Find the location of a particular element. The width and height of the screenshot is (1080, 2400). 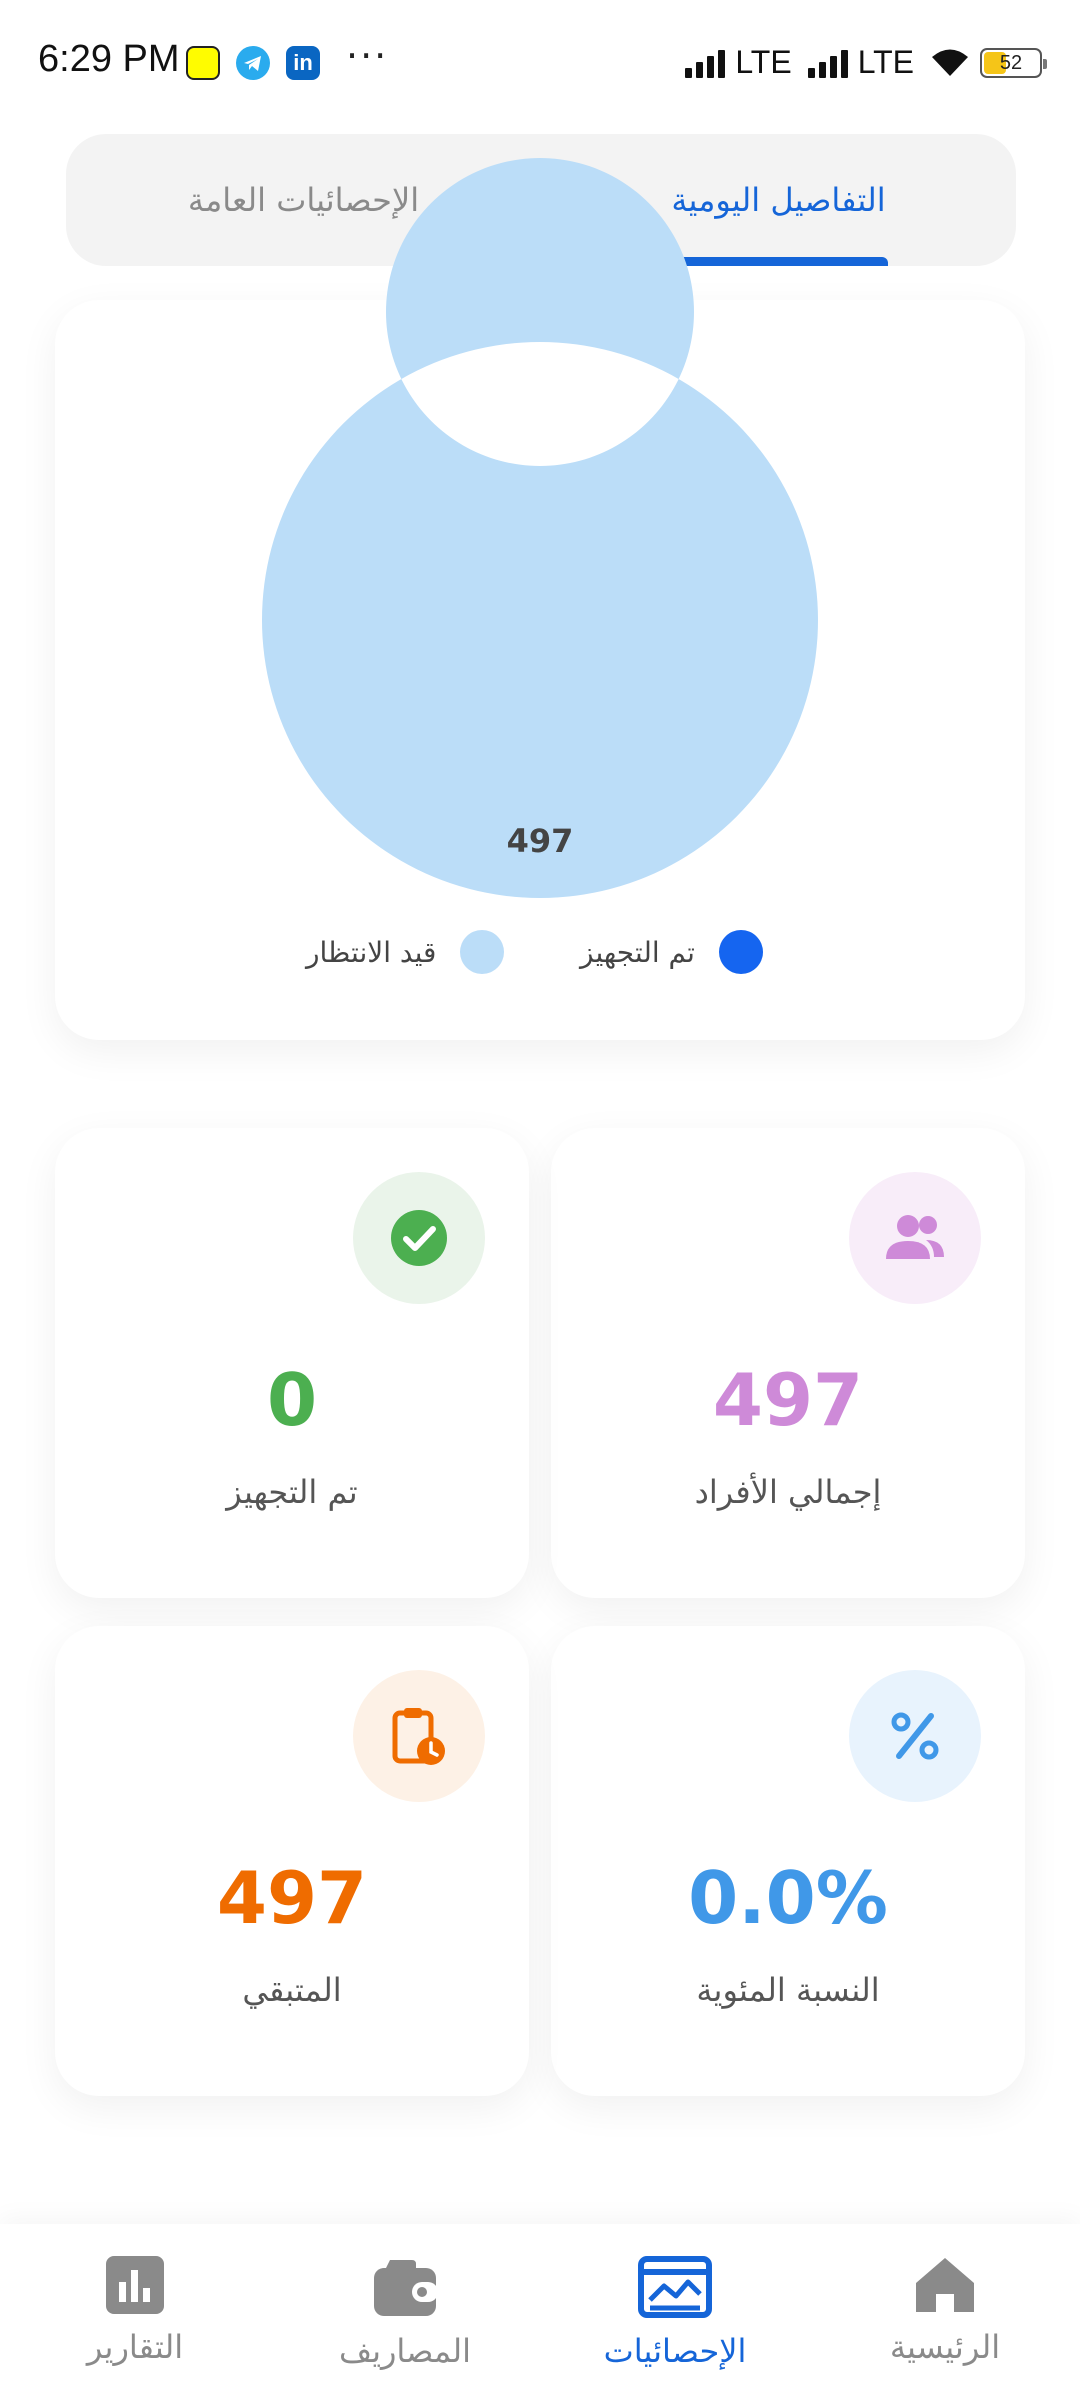

nav-item-expenses: المصاريف is located at coordinates (405, 2312).